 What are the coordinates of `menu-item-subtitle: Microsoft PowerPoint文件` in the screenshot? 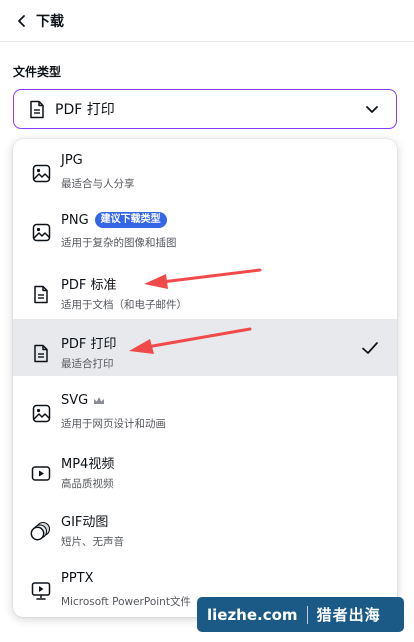 It's located at (126, 602).